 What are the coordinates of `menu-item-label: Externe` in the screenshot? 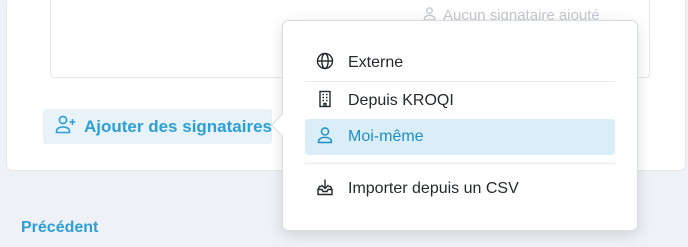 It's located at (376, 62).